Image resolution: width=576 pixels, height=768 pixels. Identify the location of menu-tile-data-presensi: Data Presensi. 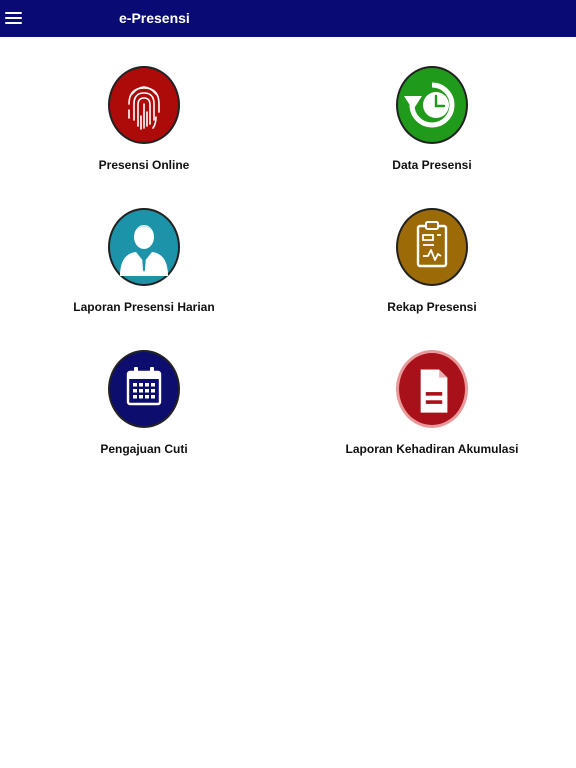
(432, 108).